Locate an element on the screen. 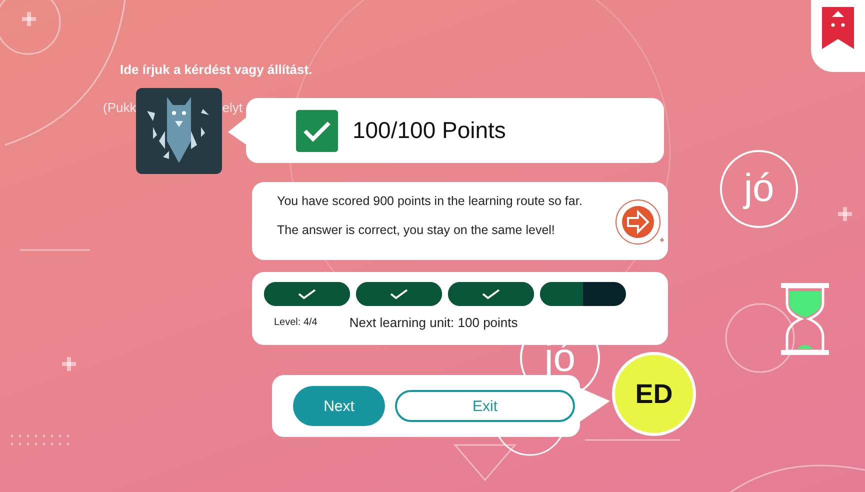 This screenshot has height=492, width=865. points-score: 100/100 Points is located at coordinates (429, 130).